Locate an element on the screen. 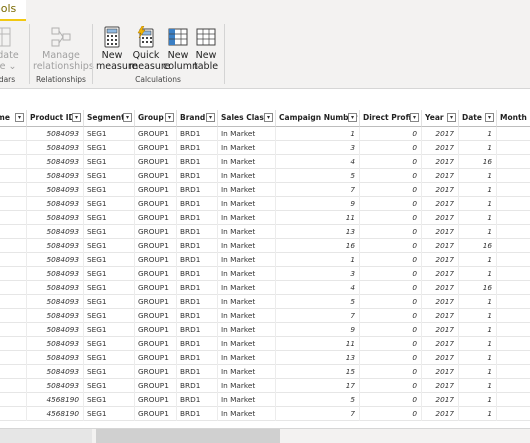 The height and width of the screenshot is (443, 530). column-header-campaign-number: Campaign Number ▾ is located at coordinates (318, 118).